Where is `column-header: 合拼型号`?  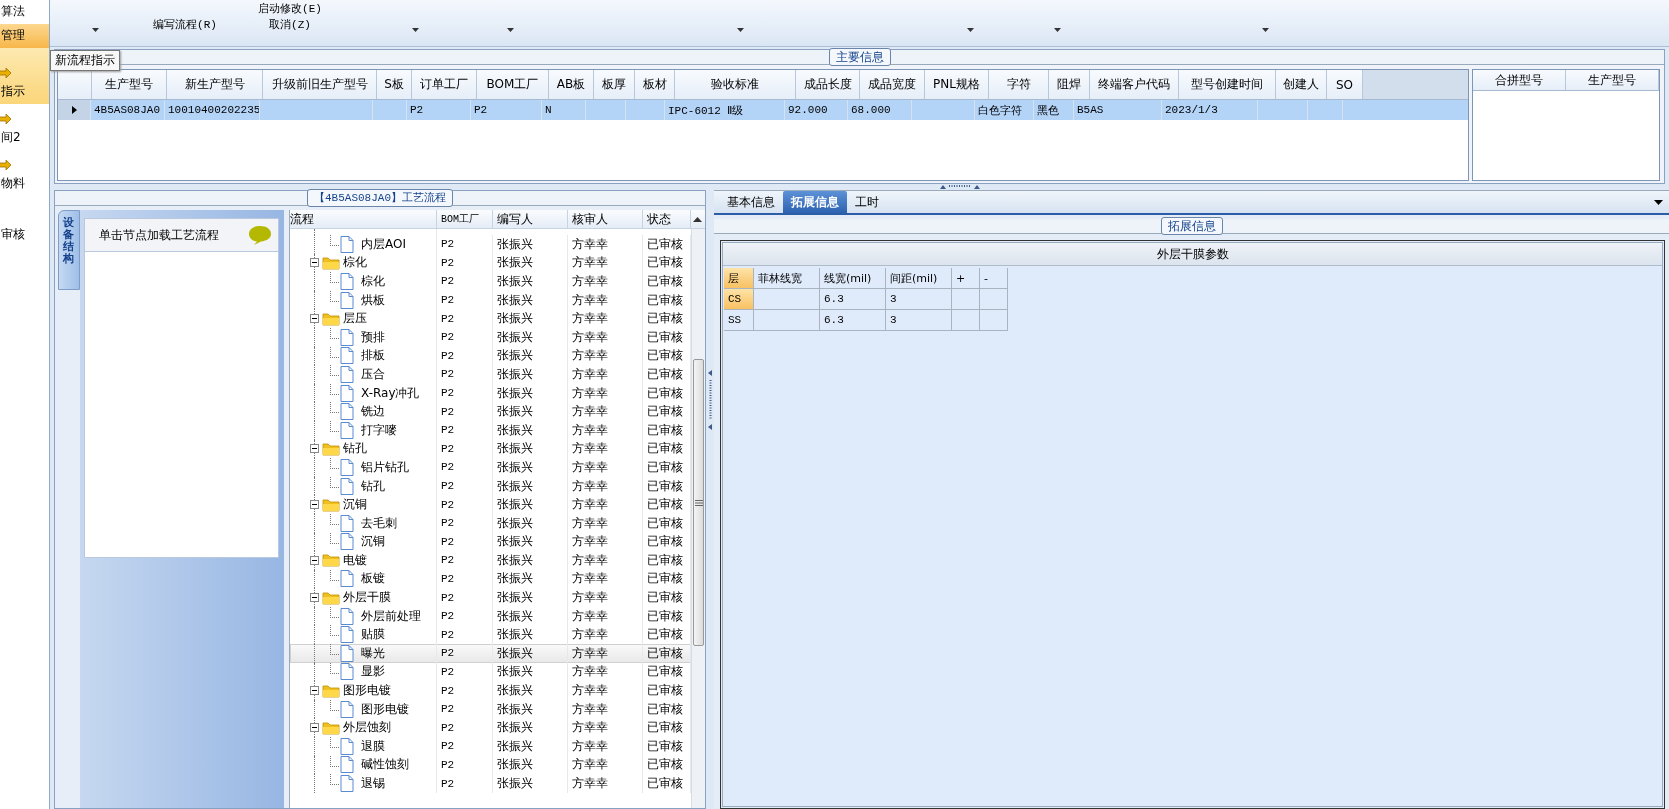
column-header: 合拼型号 is located at coordinates (1519, 80).